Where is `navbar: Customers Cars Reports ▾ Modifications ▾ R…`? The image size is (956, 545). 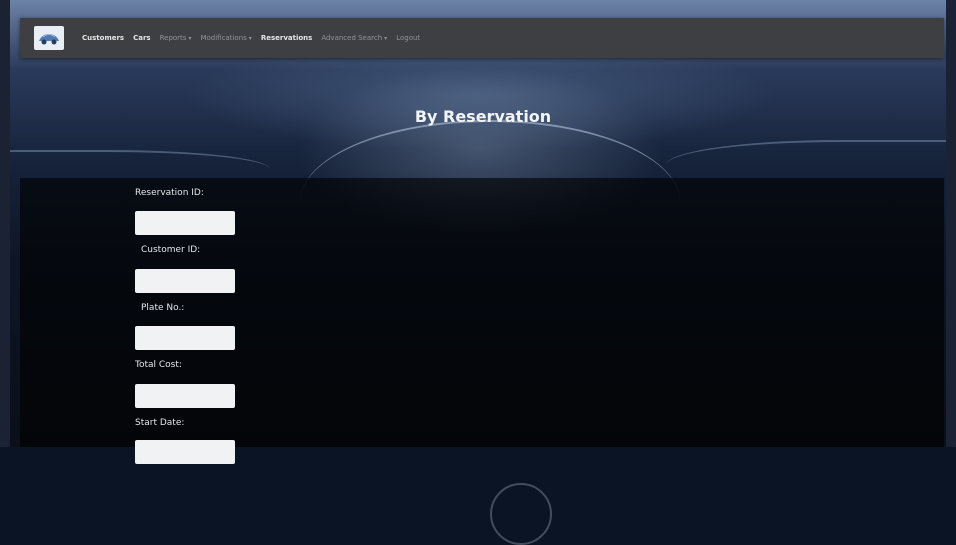 navbar: Customers Cars Reports ▾ Modifications ▾ R… is located at coordinates (482, 38).